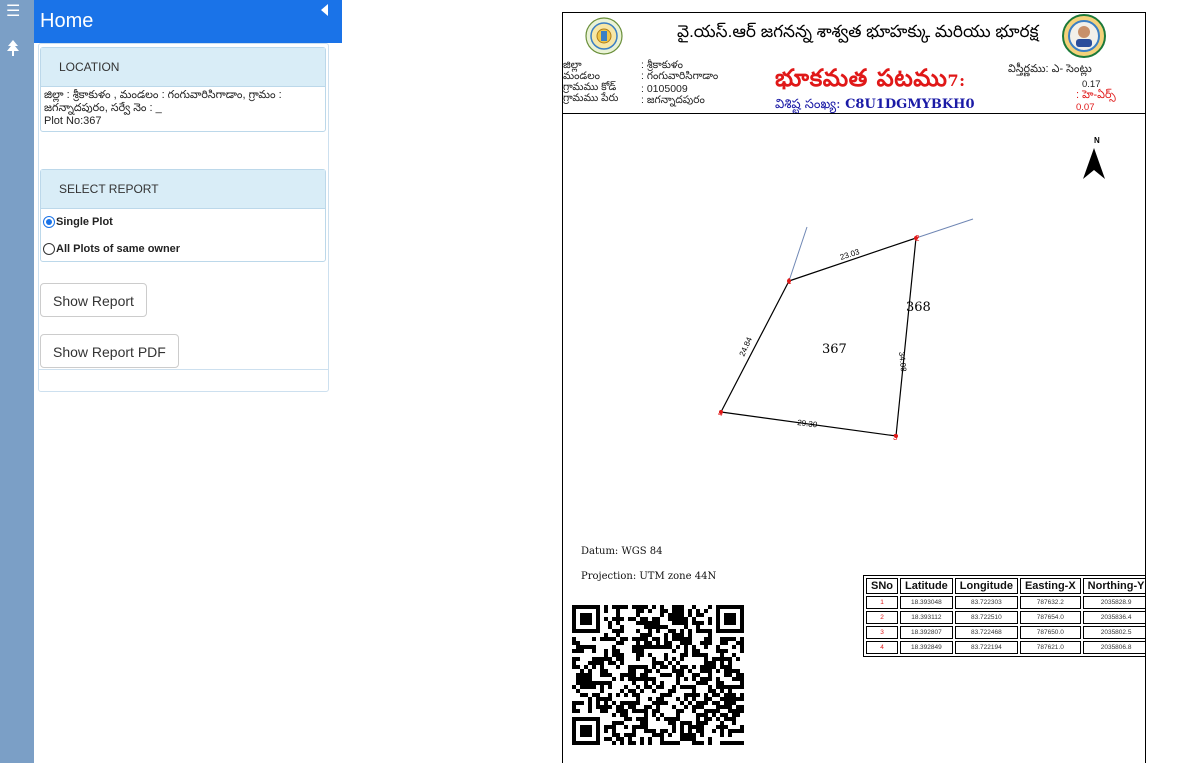  I want to click on scheme-logo-icon, so click(1084, 36).